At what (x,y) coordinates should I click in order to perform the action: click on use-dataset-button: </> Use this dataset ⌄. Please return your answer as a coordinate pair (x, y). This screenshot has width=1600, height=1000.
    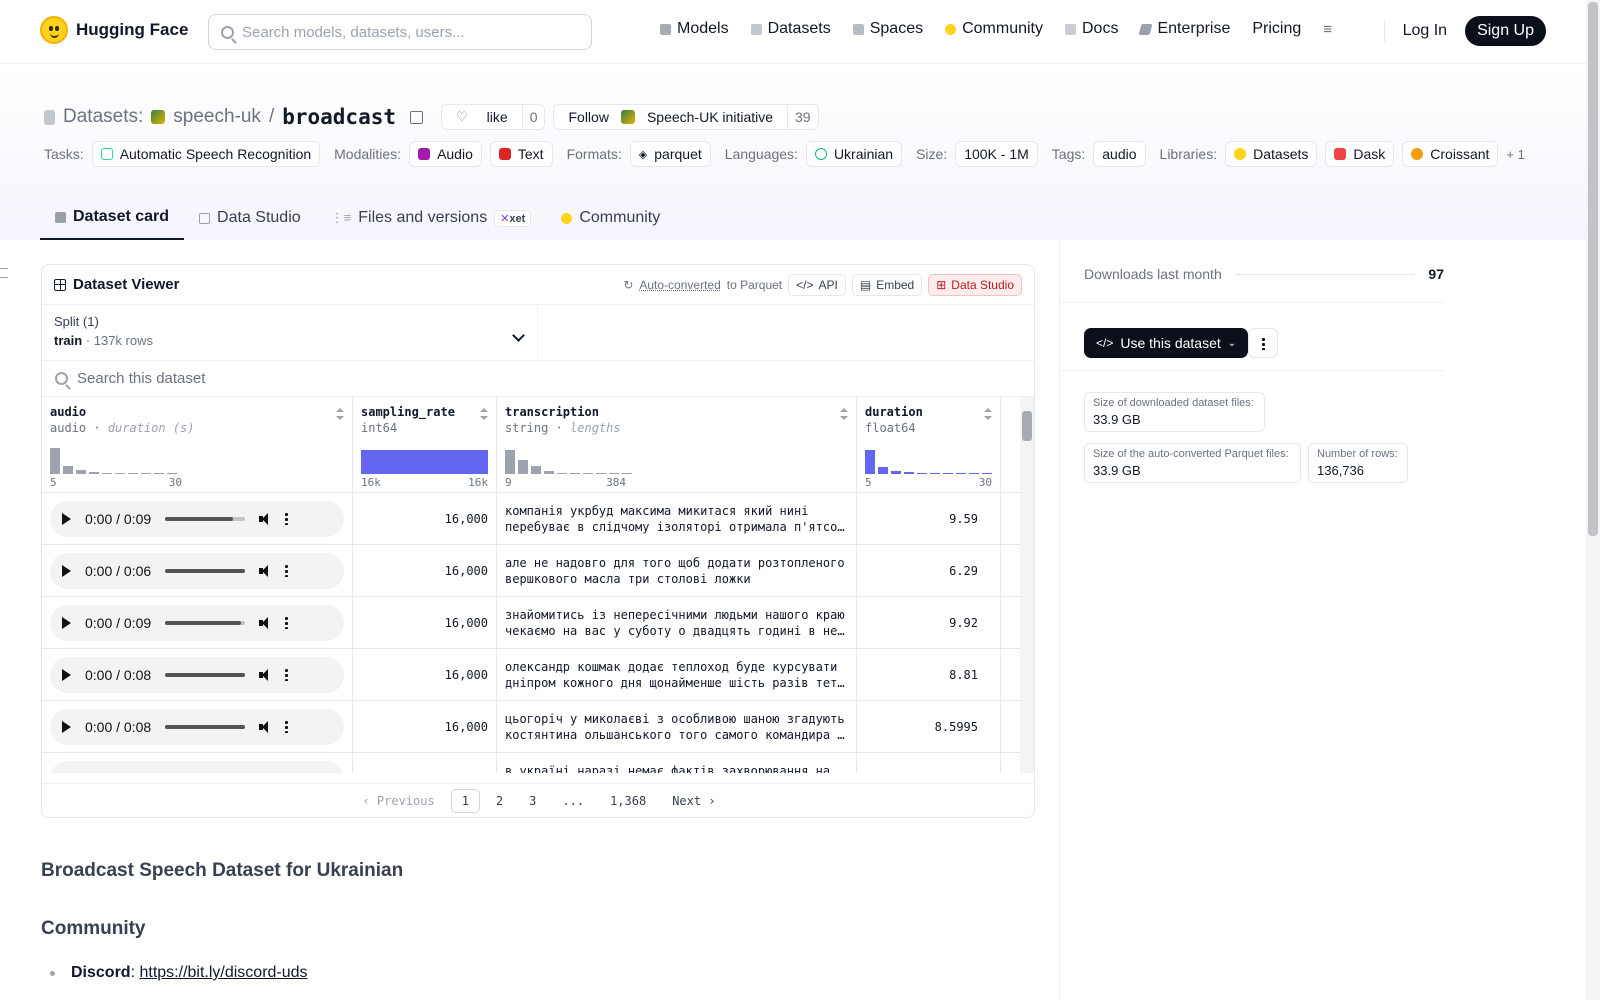
    Looking at the image, I should click on (1166, 343).